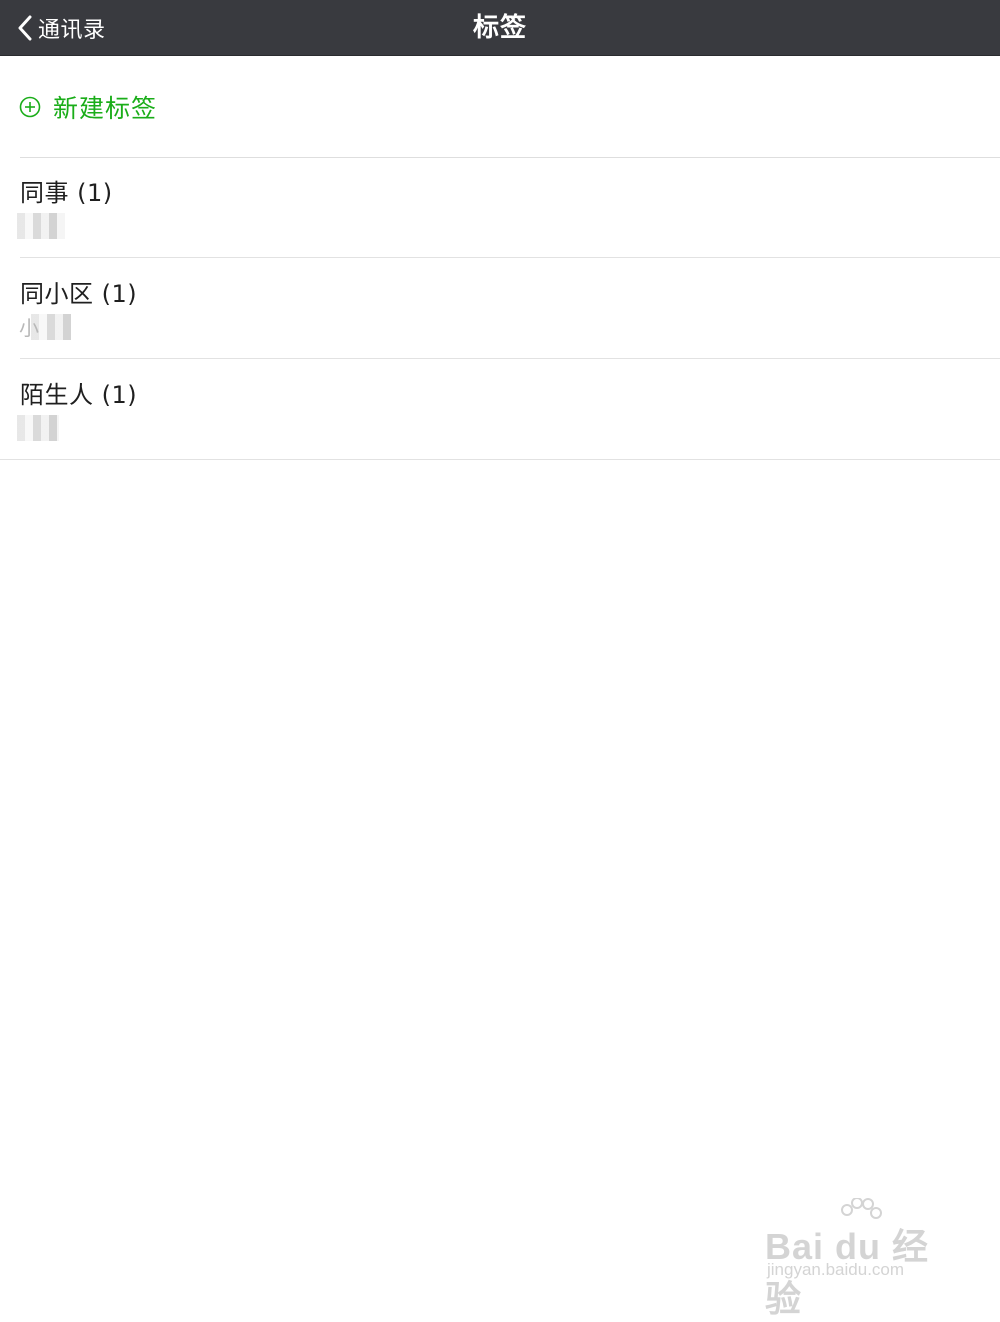  Describe the element at coordinates (836, 1269) in the screenshot. I see `watermark-sub: jingyan.baidu.com` at that location.